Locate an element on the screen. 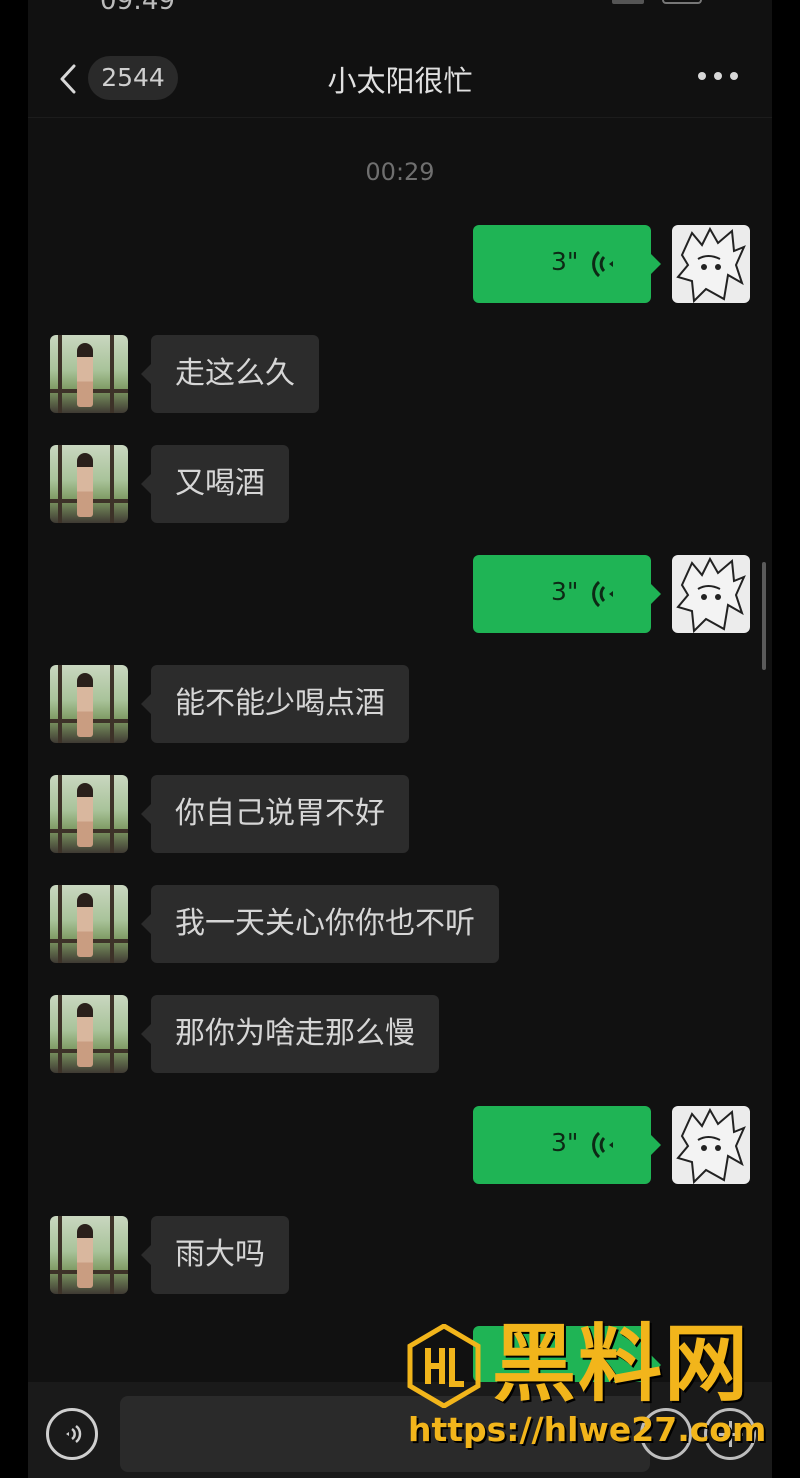 This screenshot has width=800, height=1478. text-message-bubble: 我一天关心你你也不听 is located at coordinates (320, 924).